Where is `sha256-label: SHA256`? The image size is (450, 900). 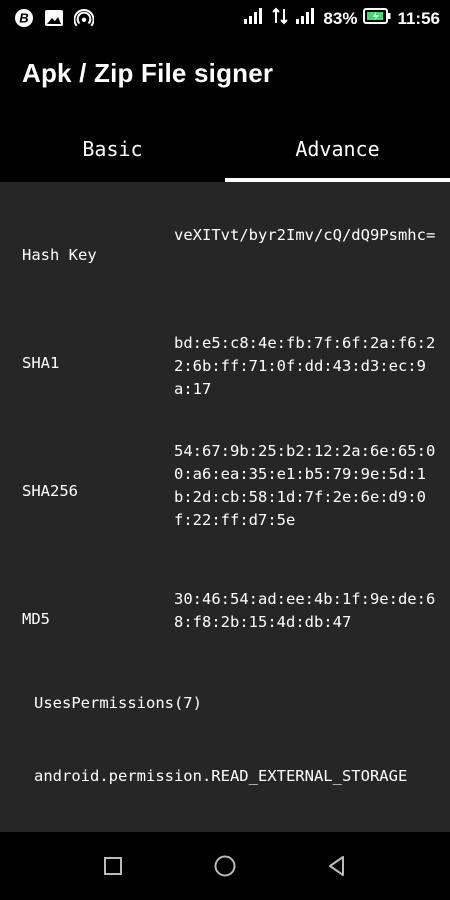 sha256-label: SHA256 is located at coordinates (50, 491).